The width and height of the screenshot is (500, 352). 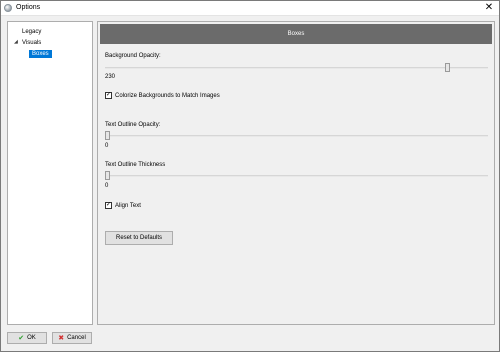 What do you see at coordinates (31, 32) in the screenshot?
I see `tree-item-legacy: Legacy` at bounding box center [31, 32].